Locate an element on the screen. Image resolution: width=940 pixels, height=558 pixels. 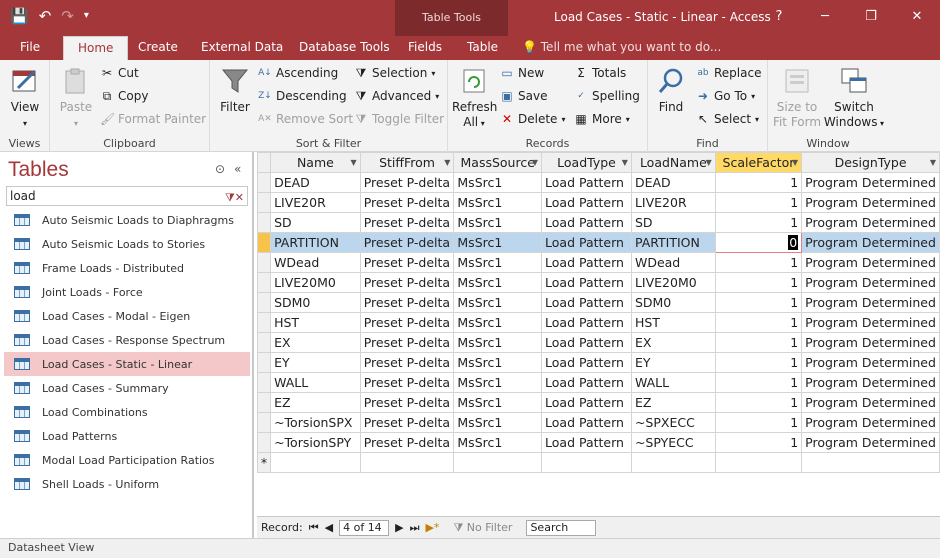
ascending-button: A↓ Ascending is located at coordinates (298, 73).